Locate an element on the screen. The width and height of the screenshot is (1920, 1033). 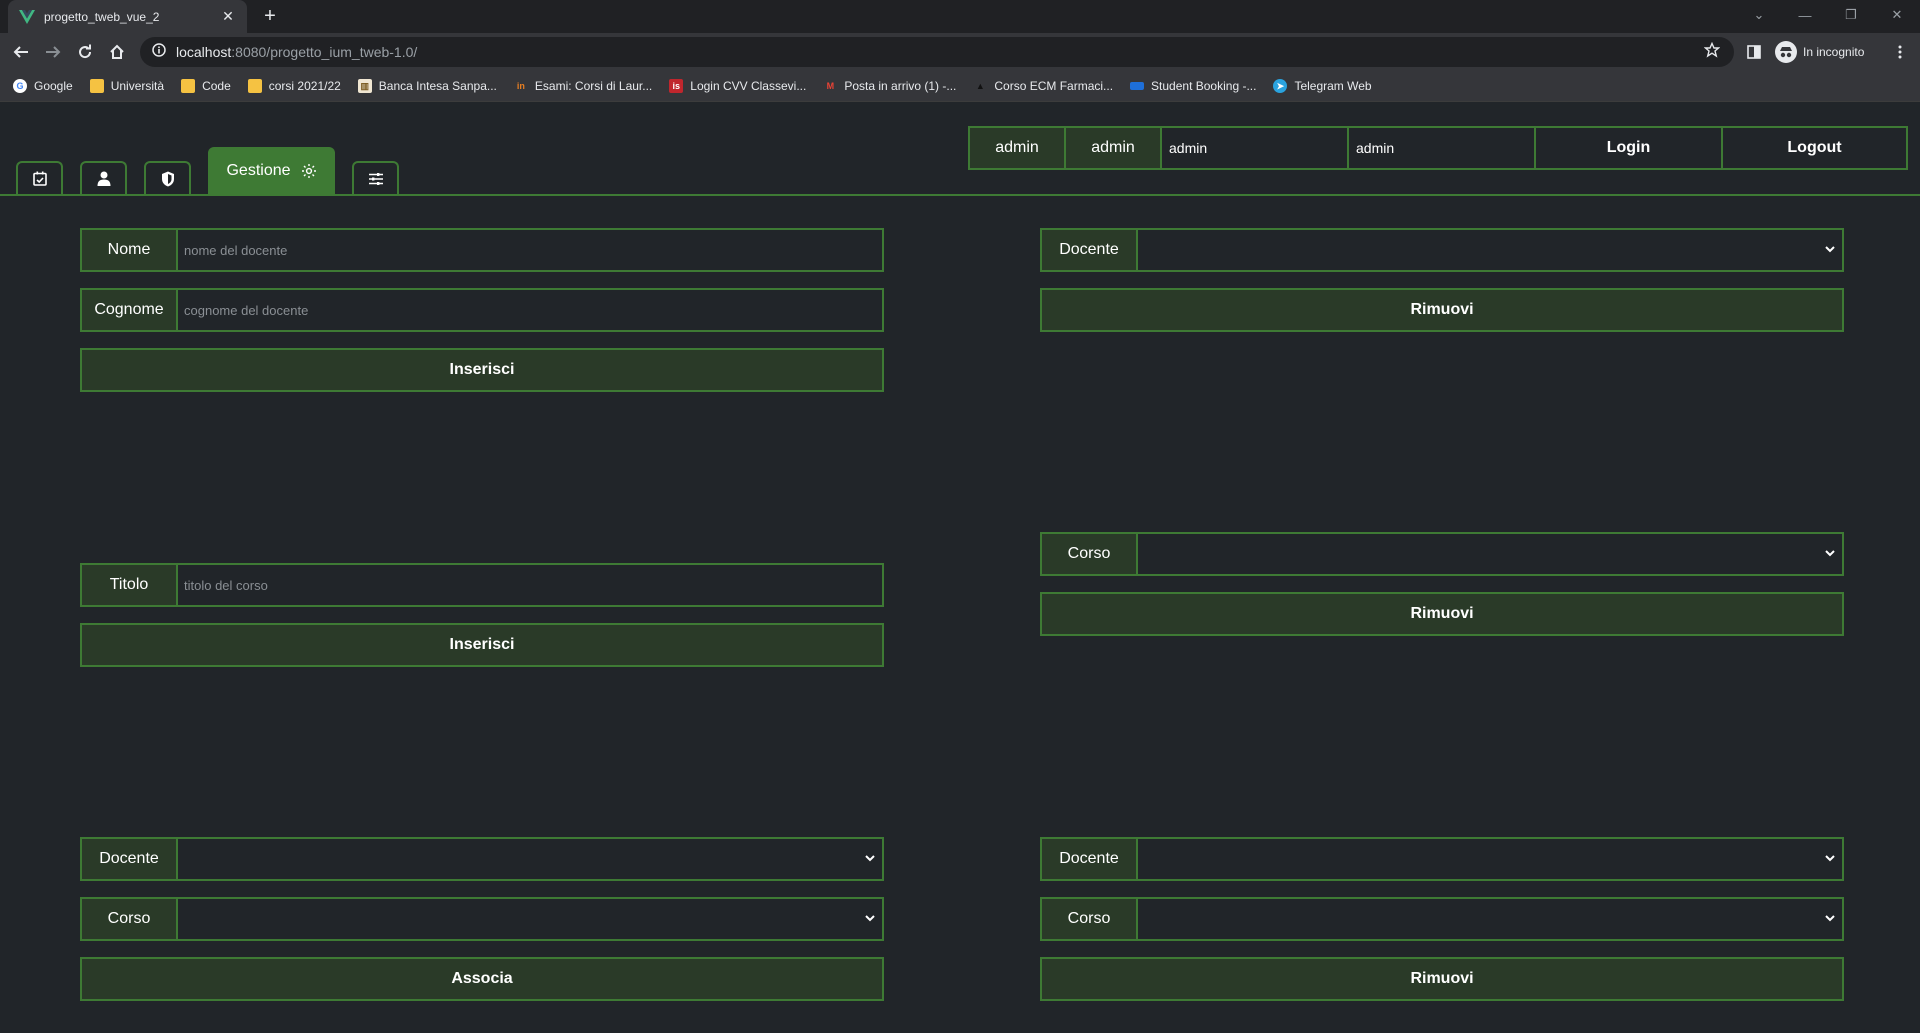
browser-tab: progetto_tweb_vue_2 ✕ is located at coordinates (127, 16).